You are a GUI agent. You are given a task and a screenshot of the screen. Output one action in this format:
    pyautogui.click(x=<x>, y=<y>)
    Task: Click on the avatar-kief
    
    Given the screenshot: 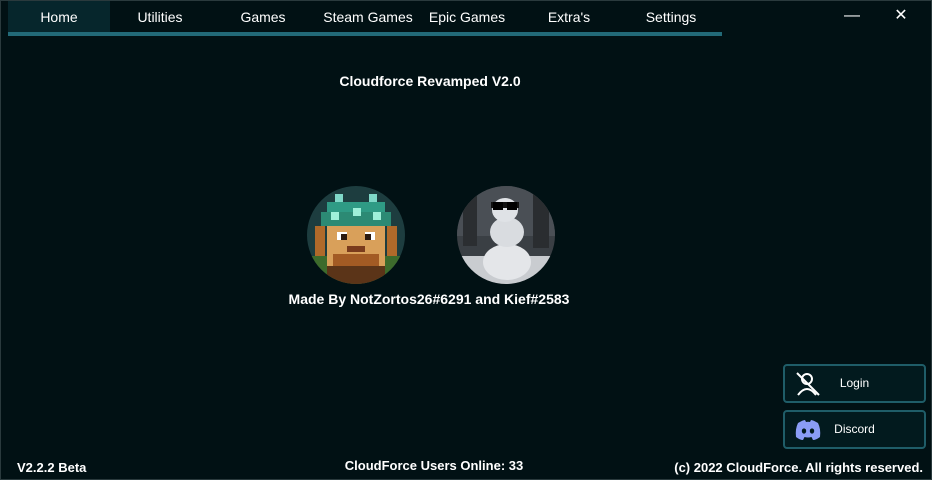 What is the action you would take?
    pyautogui.click(x=506, y=235)
    